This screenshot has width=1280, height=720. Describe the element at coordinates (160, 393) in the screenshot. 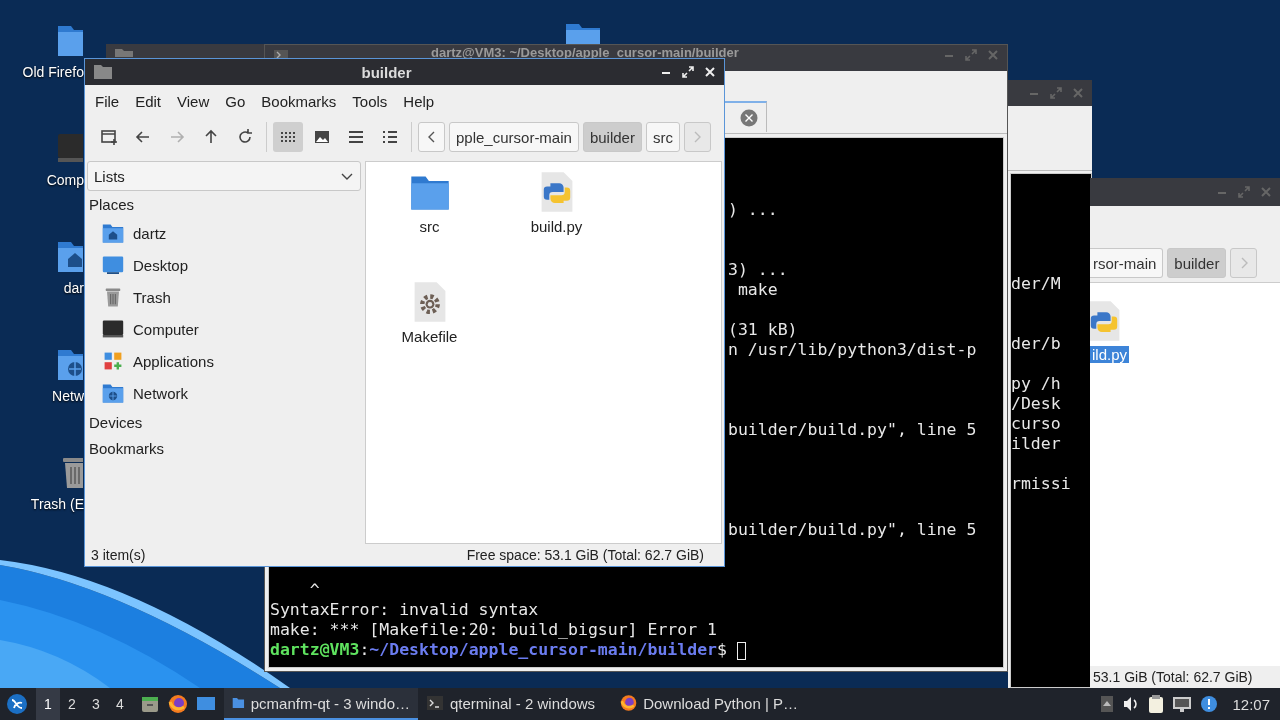

I see `sidebar-item: Network` at that location.